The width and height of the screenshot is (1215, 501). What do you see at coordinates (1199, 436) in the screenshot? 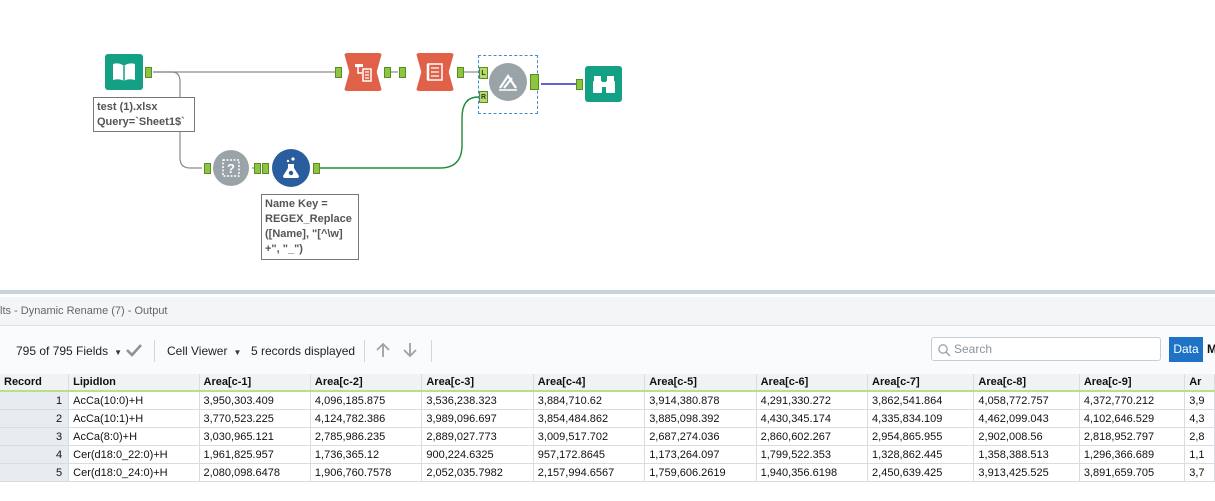
I see `table-cell: 2,8` at bounding box center [1199, 436].